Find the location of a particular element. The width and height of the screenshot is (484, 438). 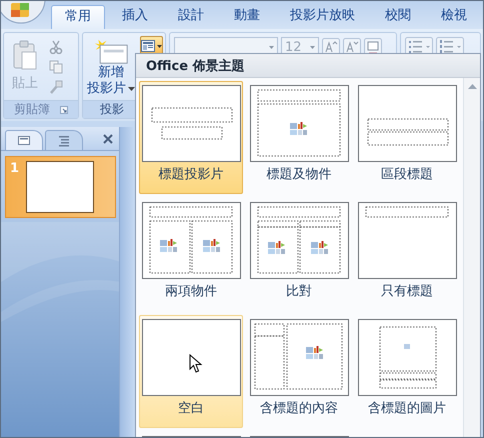

new-slide-button: 新增 投影片 is located at coordinates (111, 66).